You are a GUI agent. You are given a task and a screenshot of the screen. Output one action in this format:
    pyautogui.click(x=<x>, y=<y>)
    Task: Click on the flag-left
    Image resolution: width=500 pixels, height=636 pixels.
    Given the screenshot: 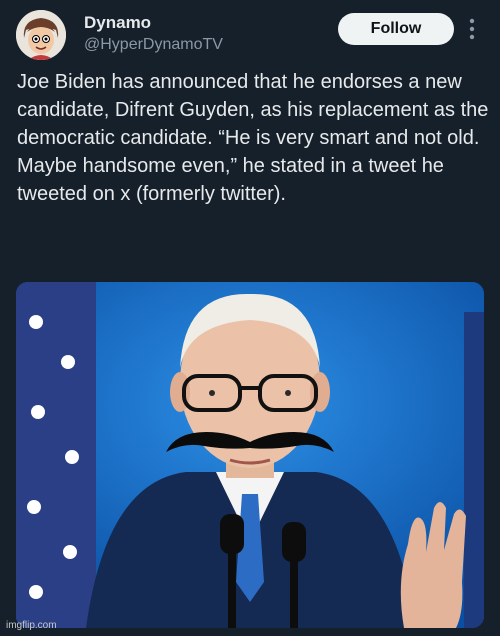 What is the action you would take?
    pyautogui.click(x=56, y=455)
    